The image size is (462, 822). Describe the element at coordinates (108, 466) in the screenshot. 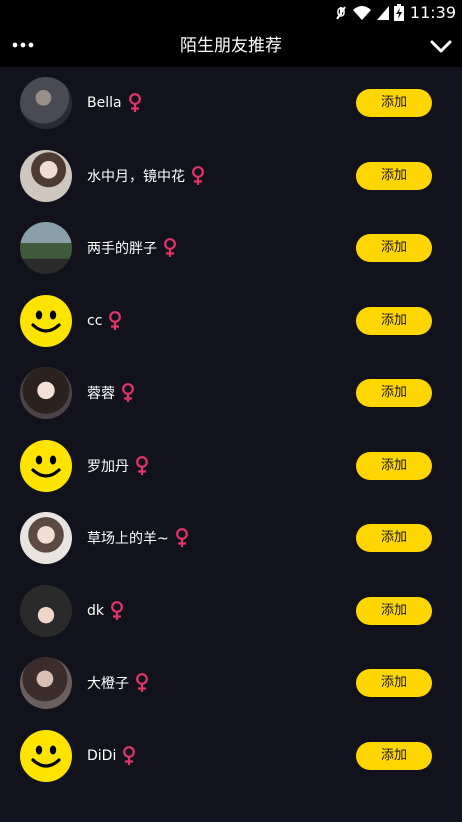

I see `friend-name: 罗加丹` at that location.